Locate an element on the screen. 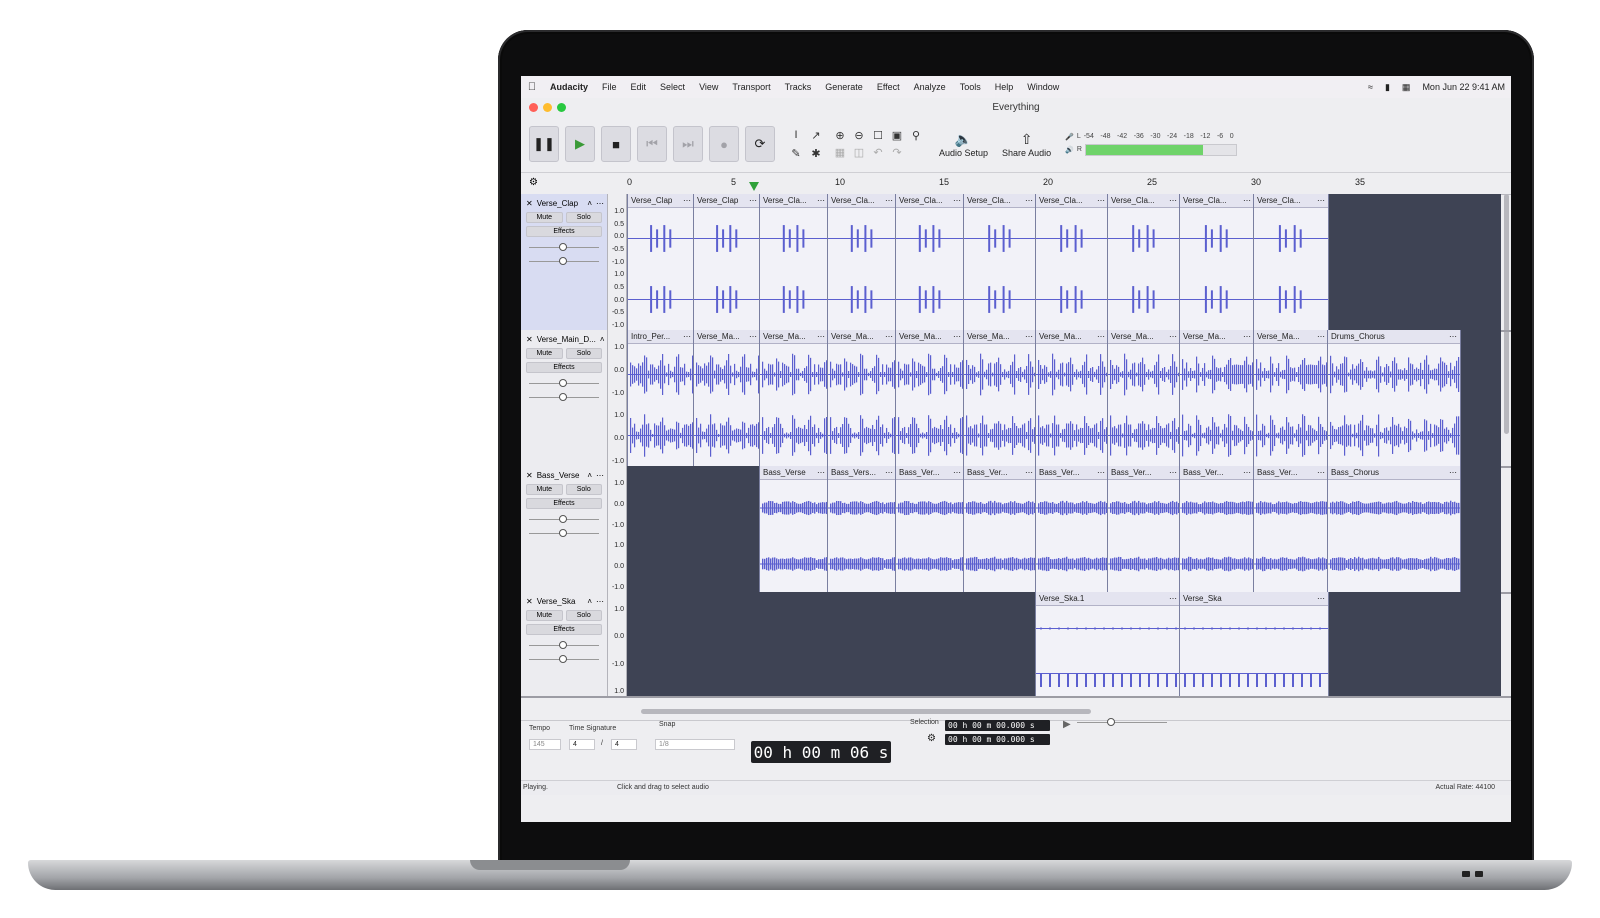  silence-icon: ◫ is located at coordinates (859, 153).